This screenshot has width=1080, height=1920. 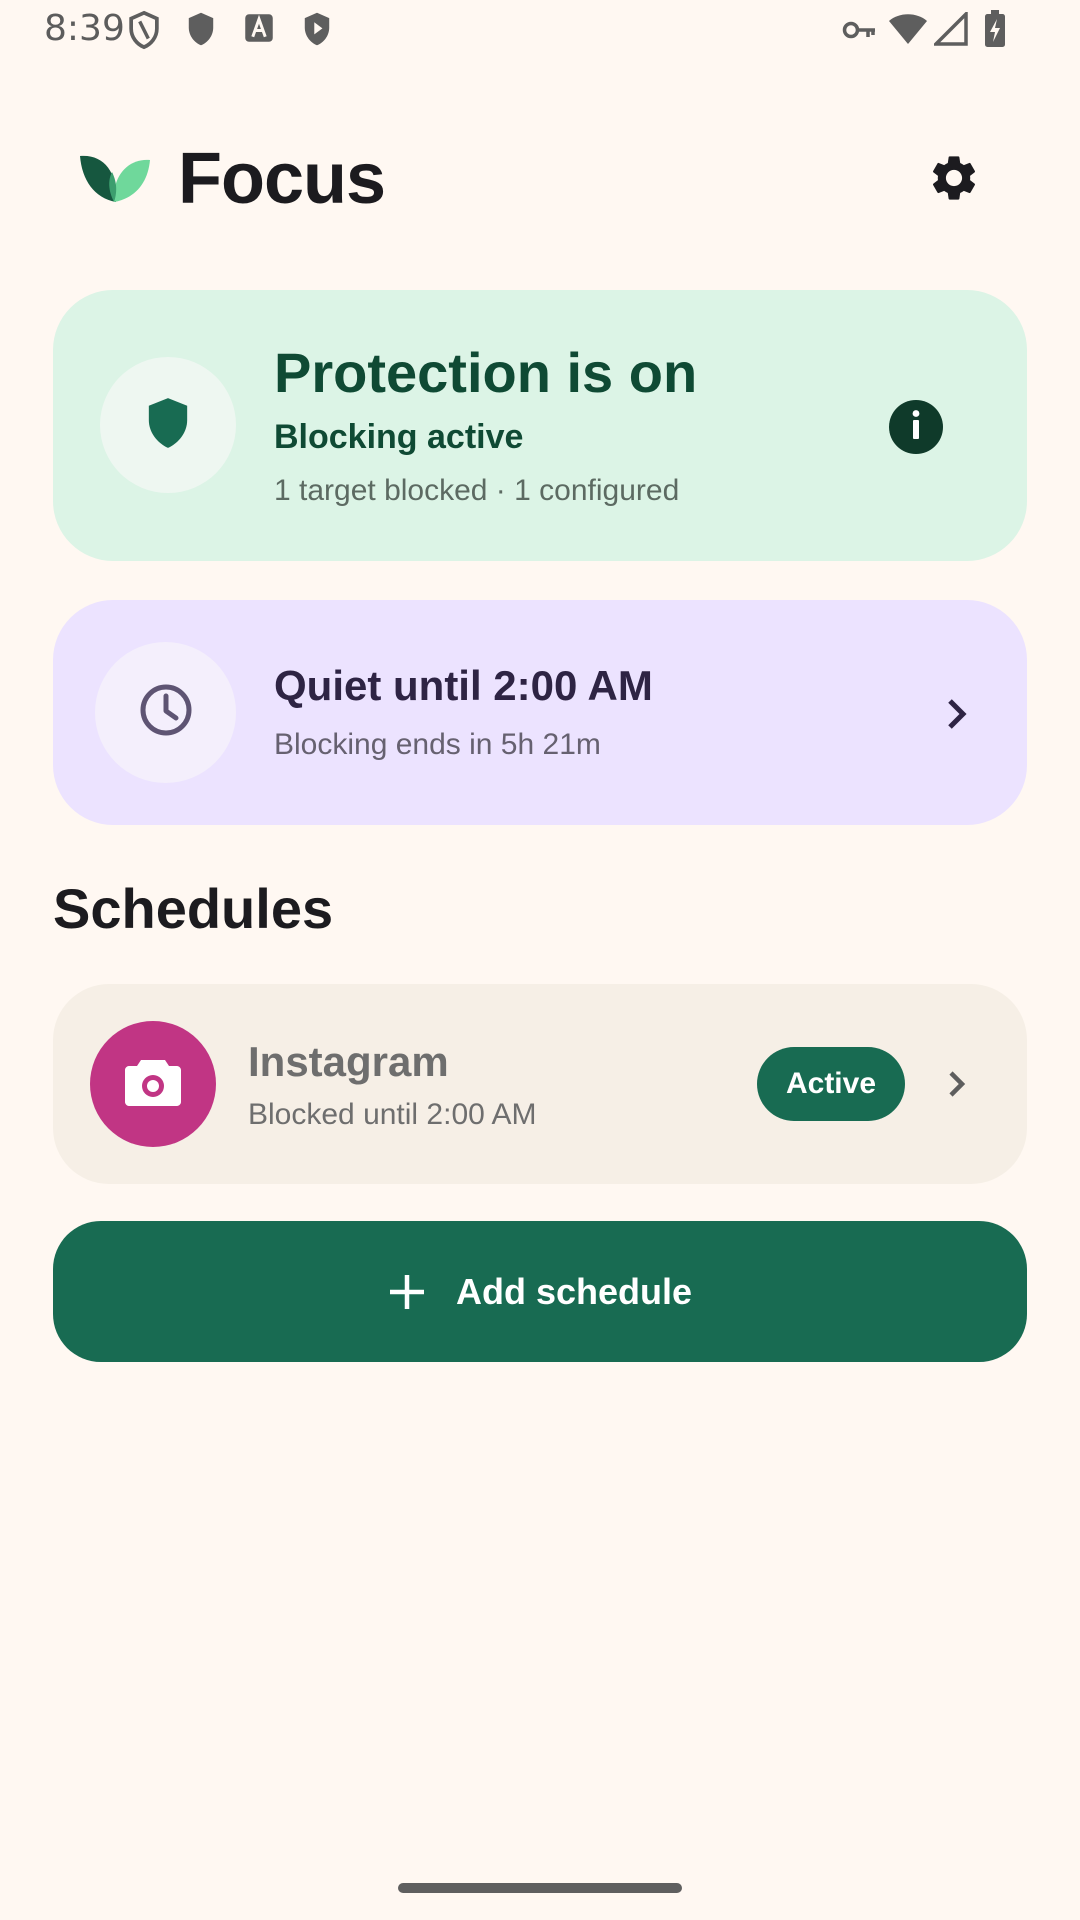 What do you see at coordinates (477, 490) in the screenshot?
I see `protection-detail: 1 target blocked · 1 configured` at bounding box center [477, 490].